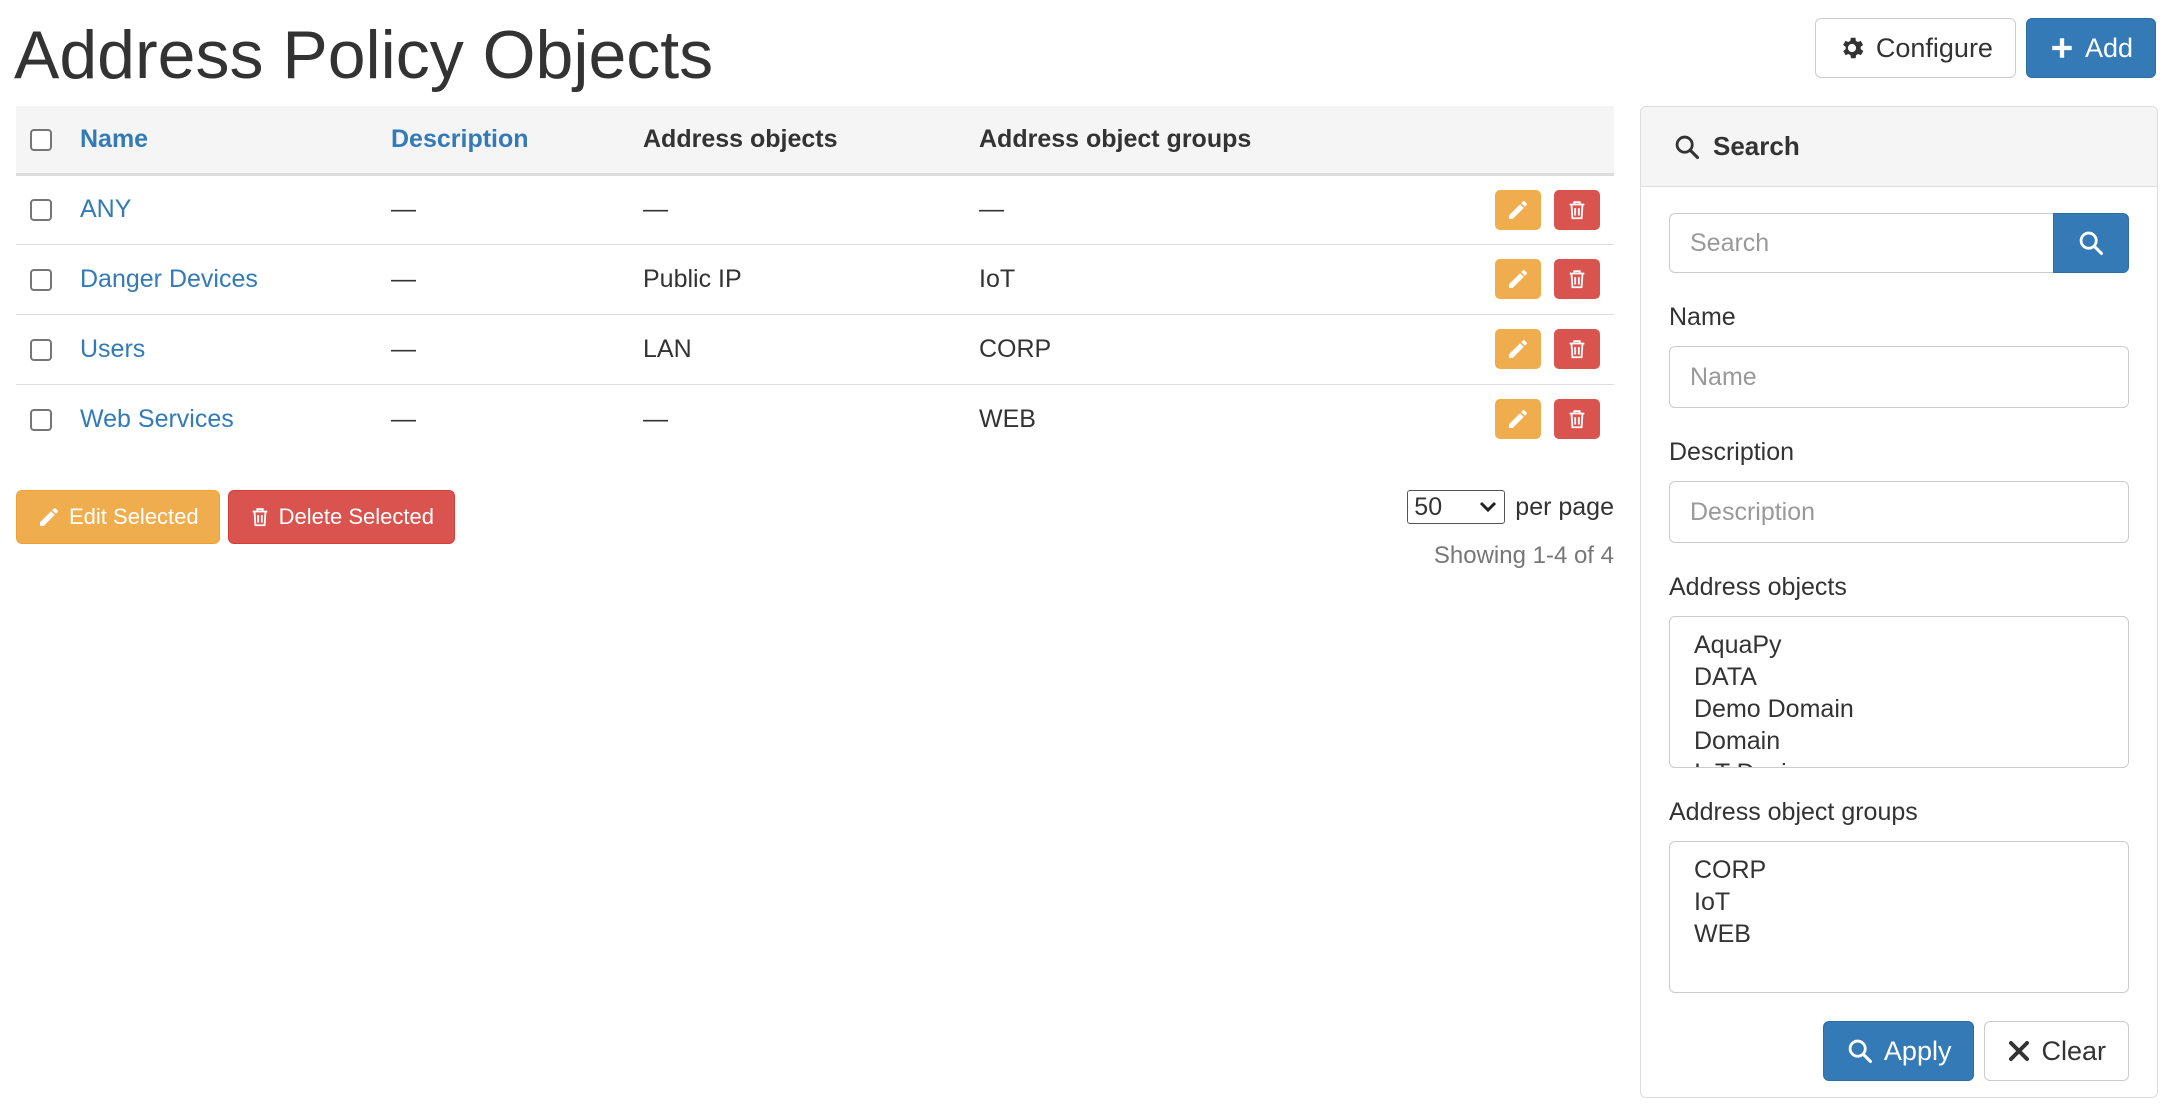 This screenshot has width=2168, height=1116. I want to click on row-address-objects: —, so click(655, 418).